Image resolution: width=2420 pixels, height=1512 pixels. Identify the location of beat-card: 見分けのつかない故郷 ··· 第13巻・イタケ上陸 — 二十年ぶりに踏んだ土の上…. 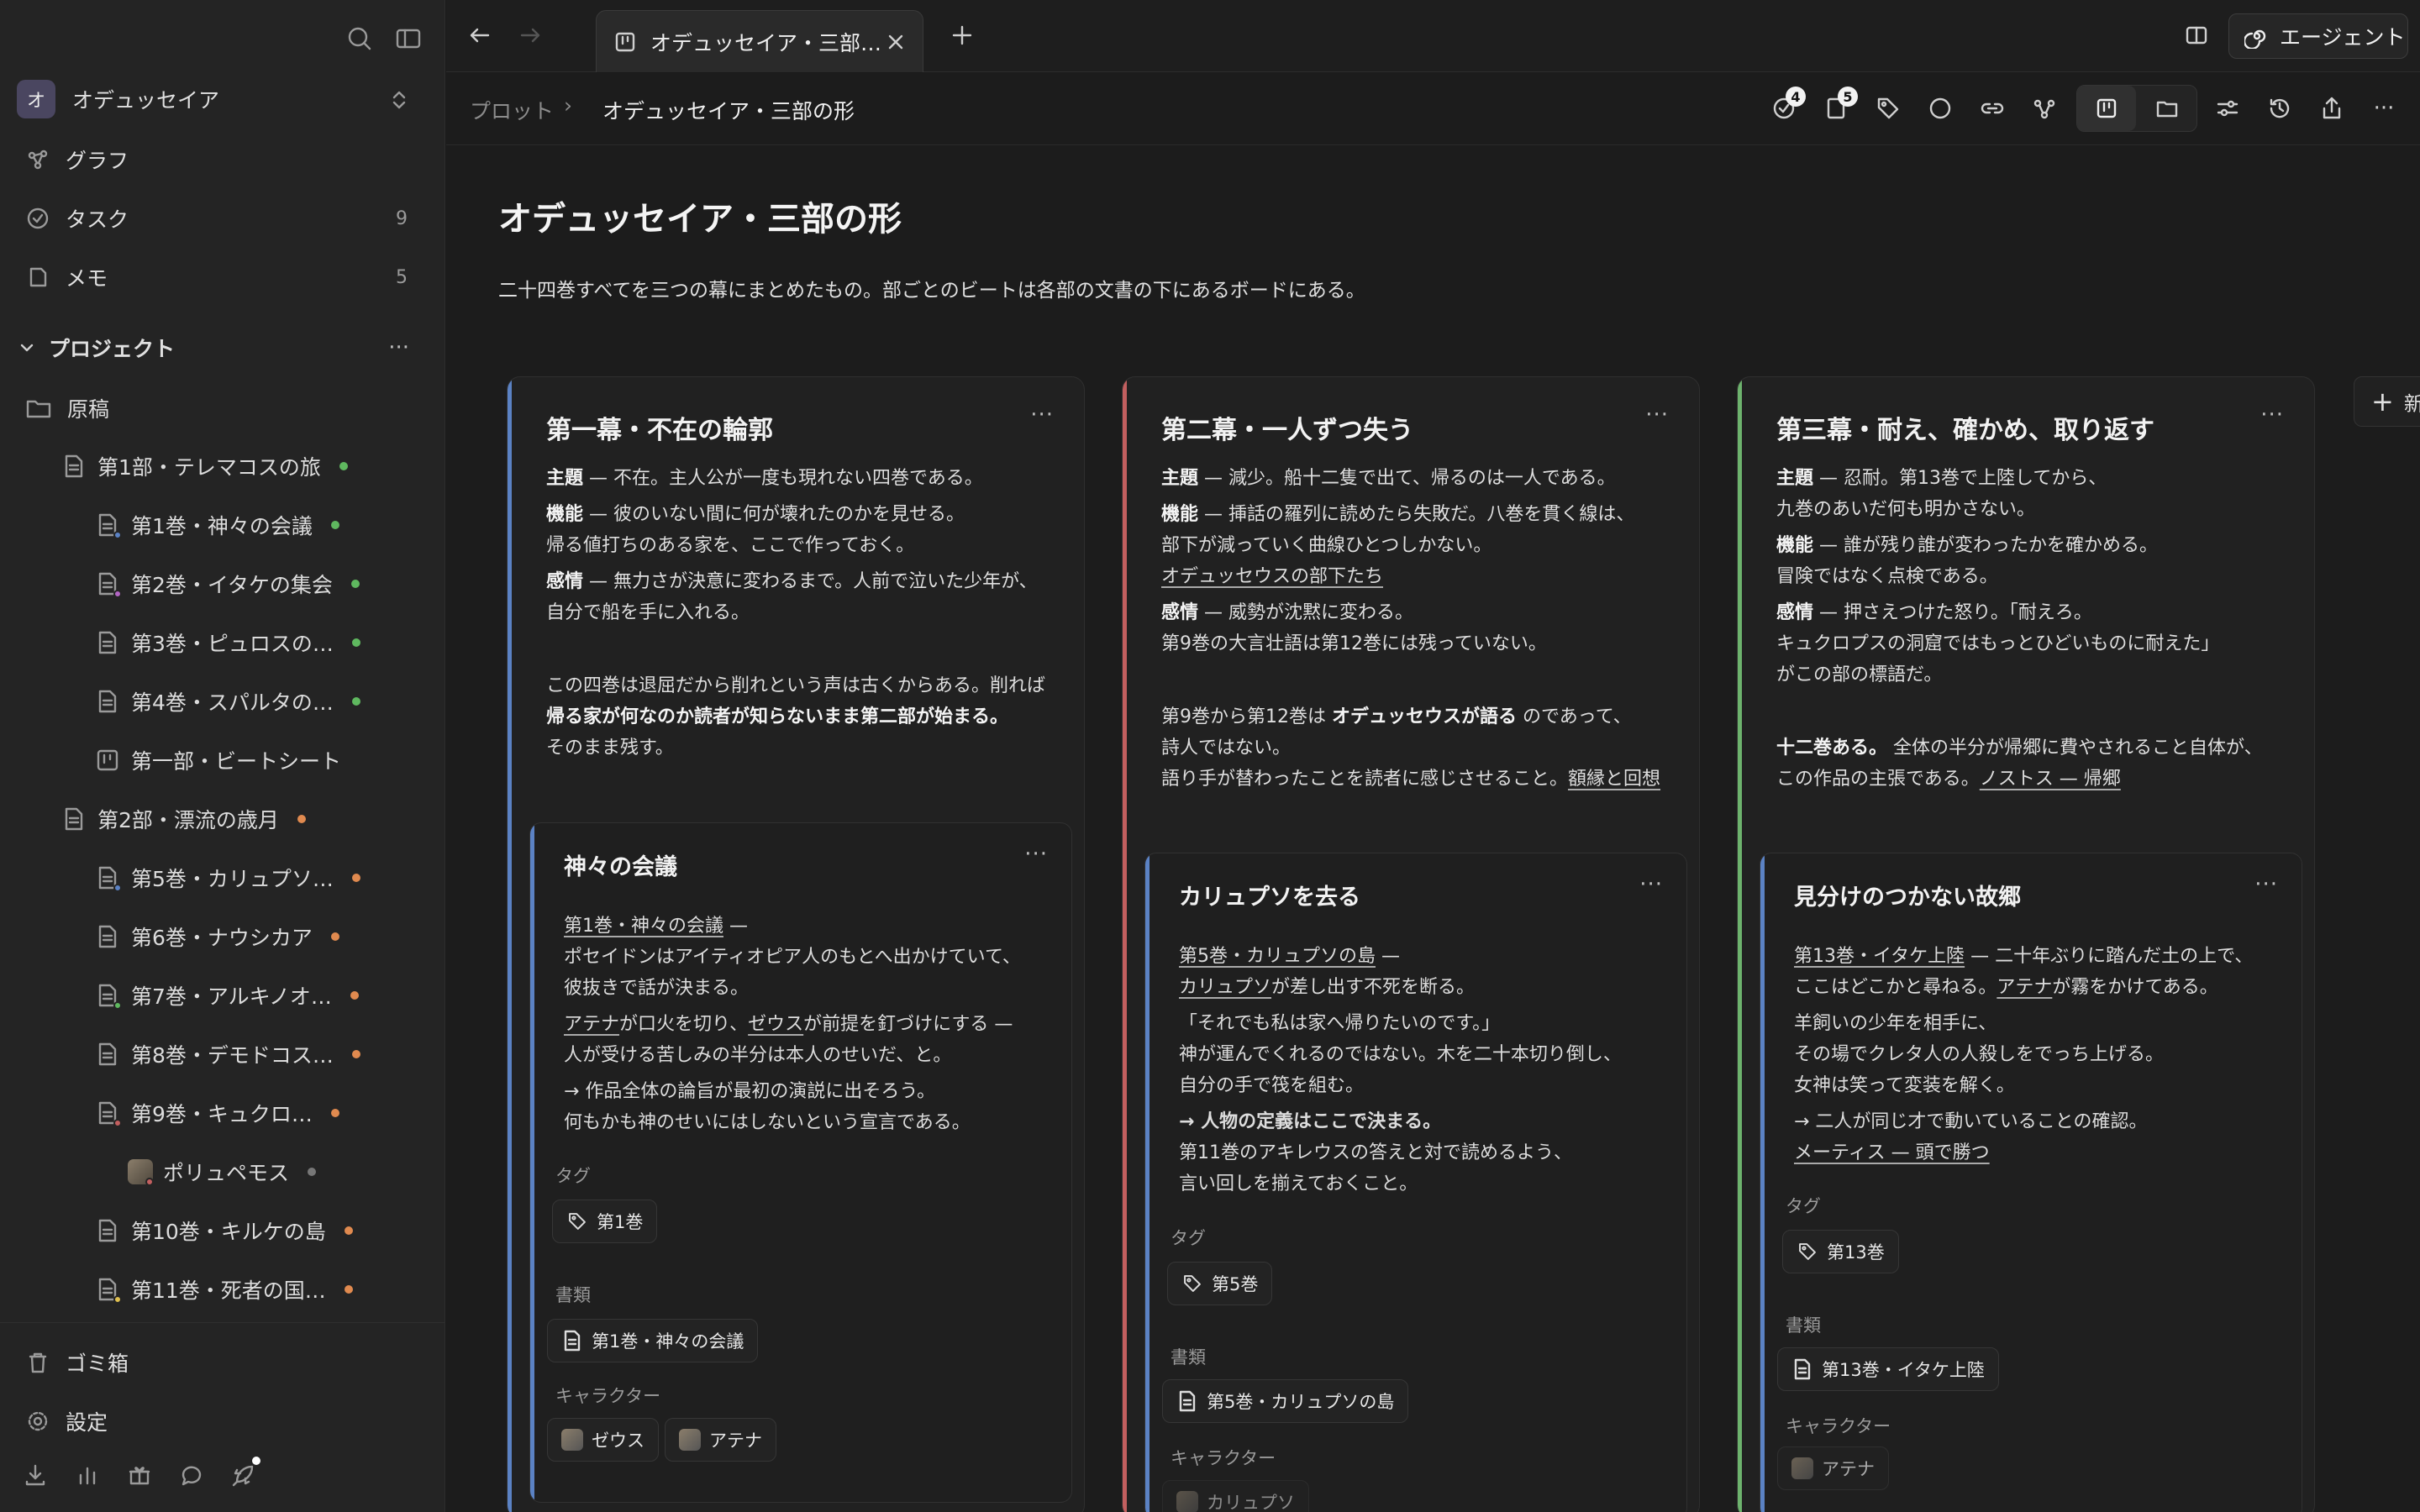
(2031, 1182).